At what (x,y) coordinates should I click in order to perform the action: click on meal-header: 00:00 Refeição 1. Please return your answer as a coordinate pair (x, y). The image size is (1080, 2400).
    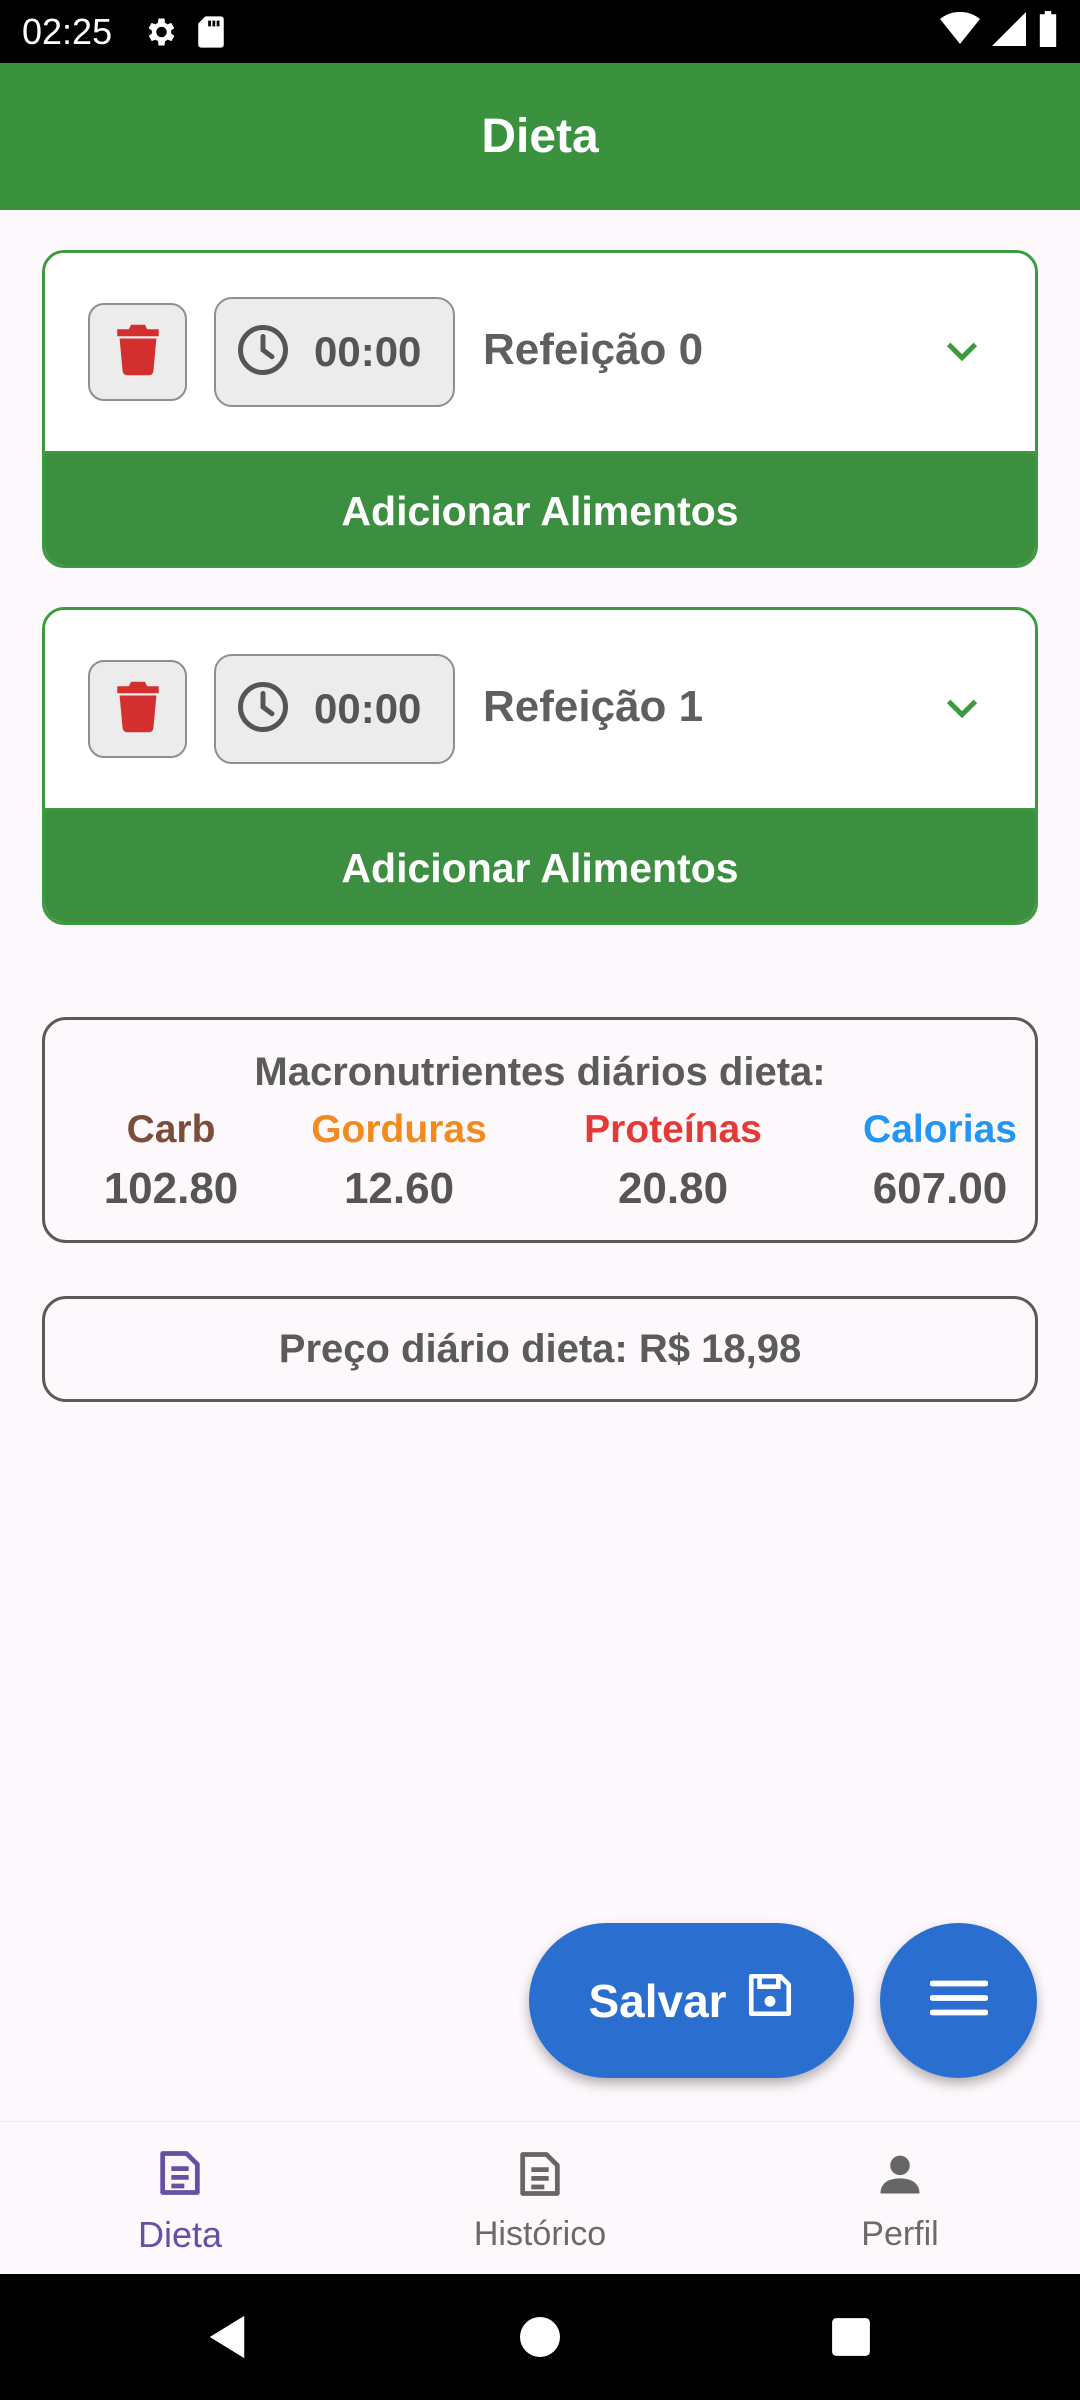
    Looking at the image, I should click on (540, 709).